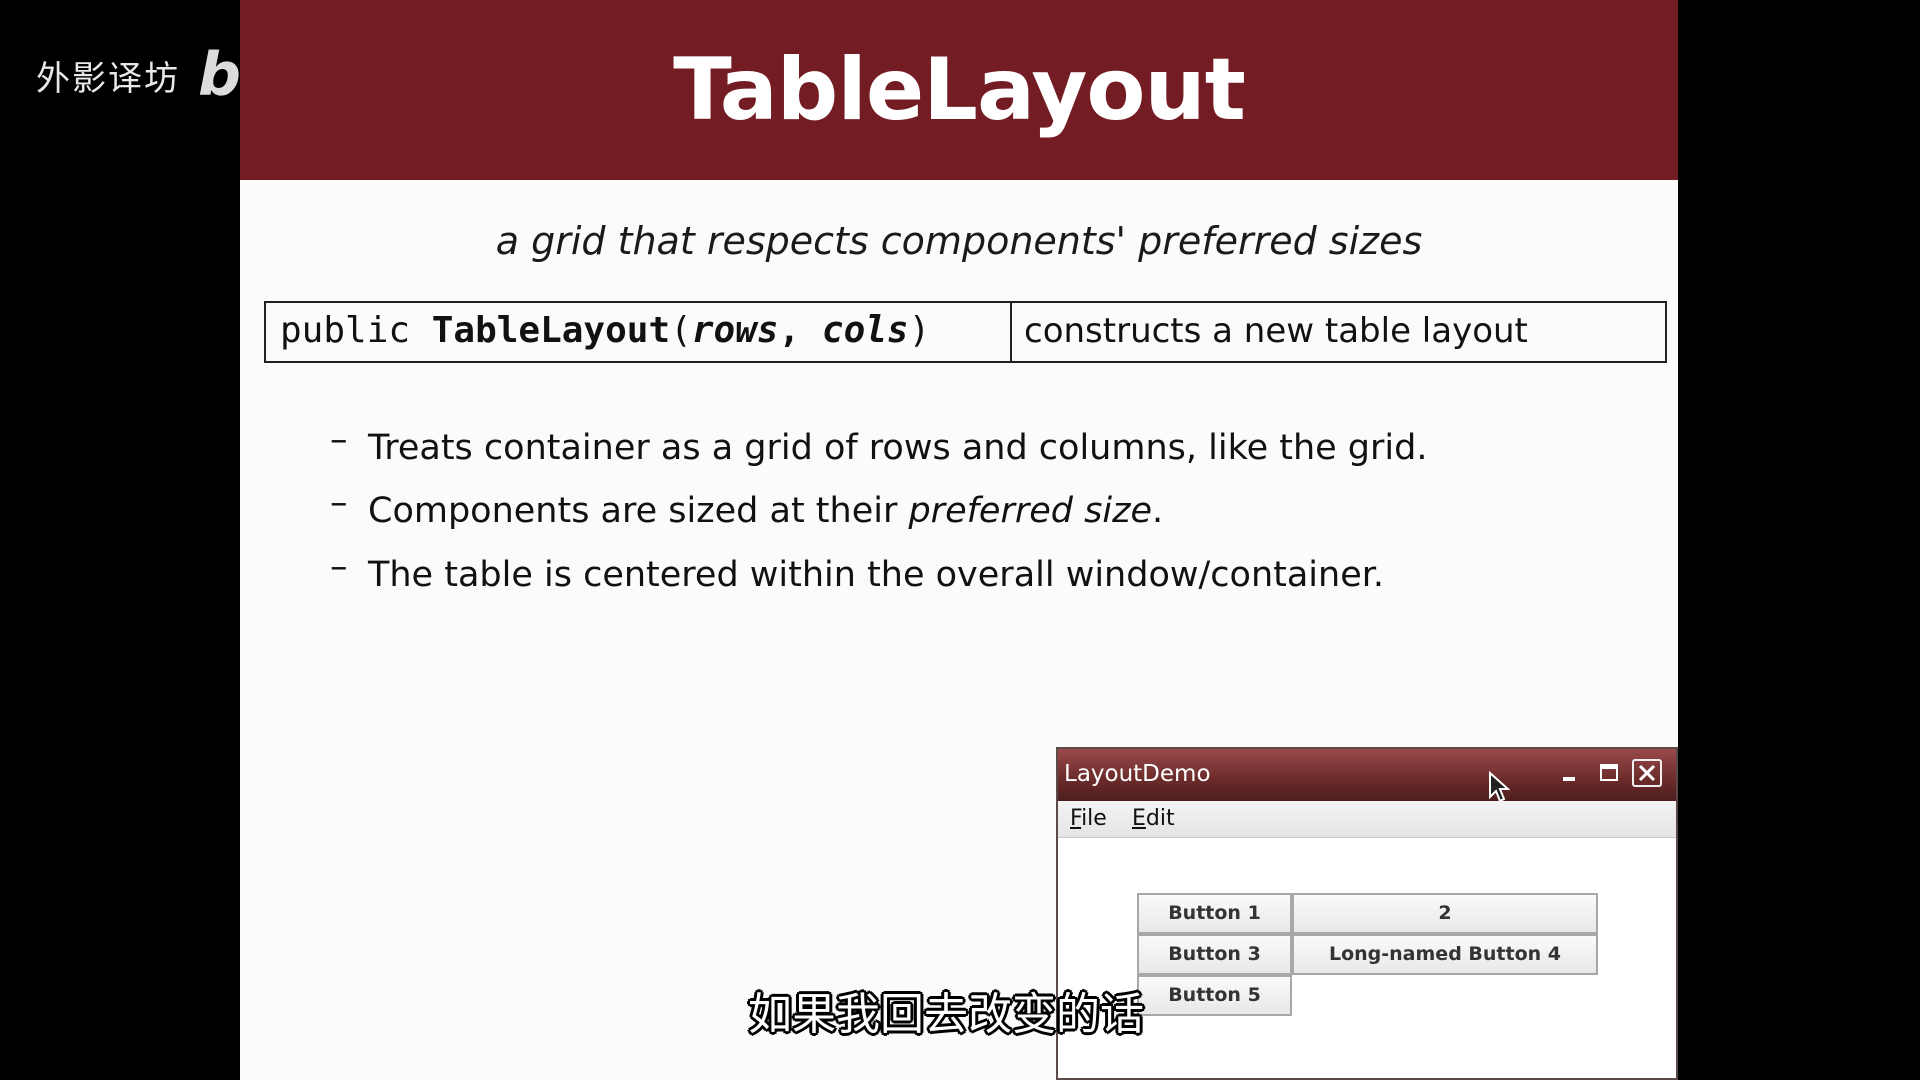  I want to click on video-subtitle: 如果我回去改变的话, so click(946, 1014).